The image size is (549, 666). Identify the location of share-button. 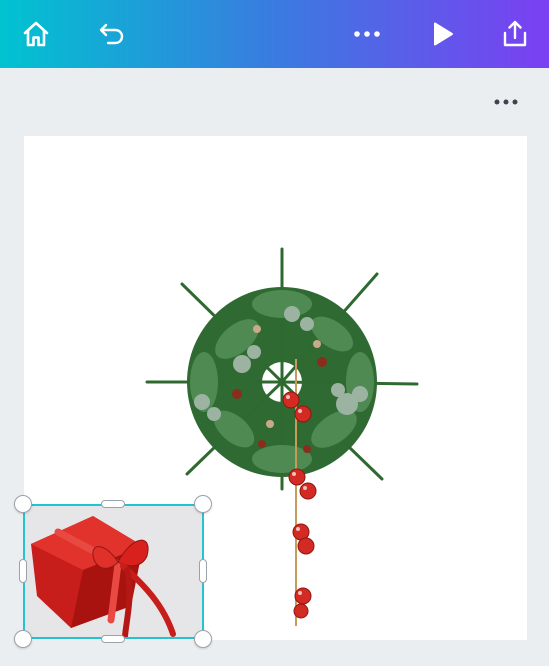
(515, 34).